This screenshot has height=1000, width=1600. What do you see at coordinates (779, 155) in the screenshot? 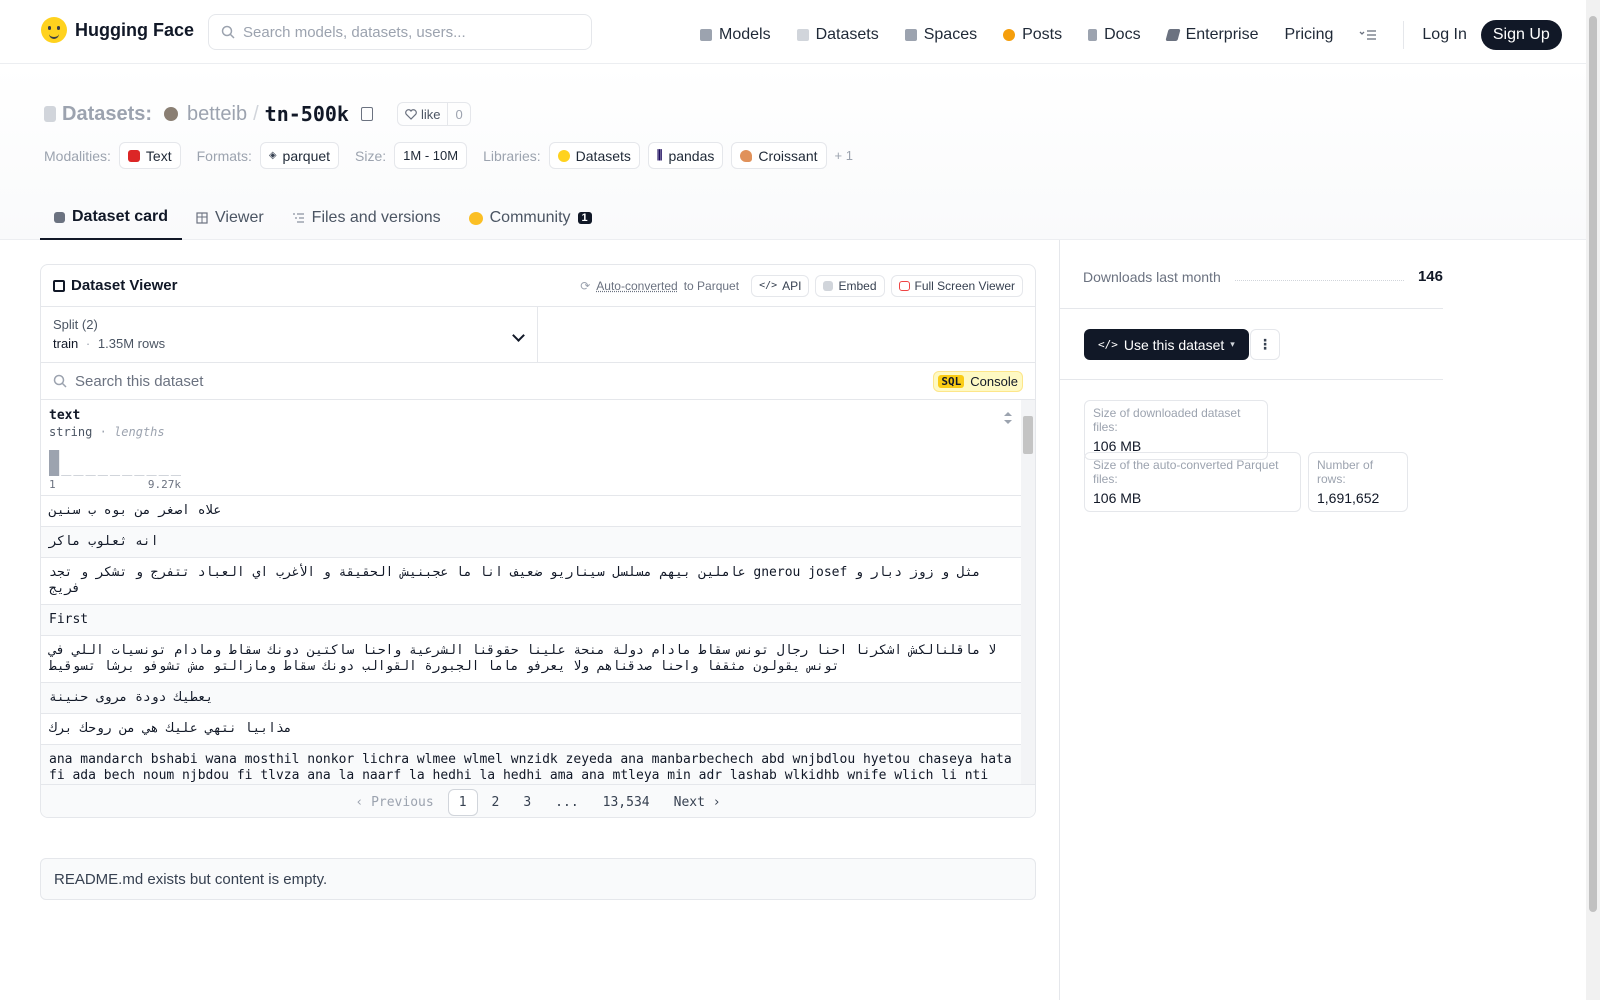
I see `tag-library-croissant: Croissant` at bounding box center [779, 155].